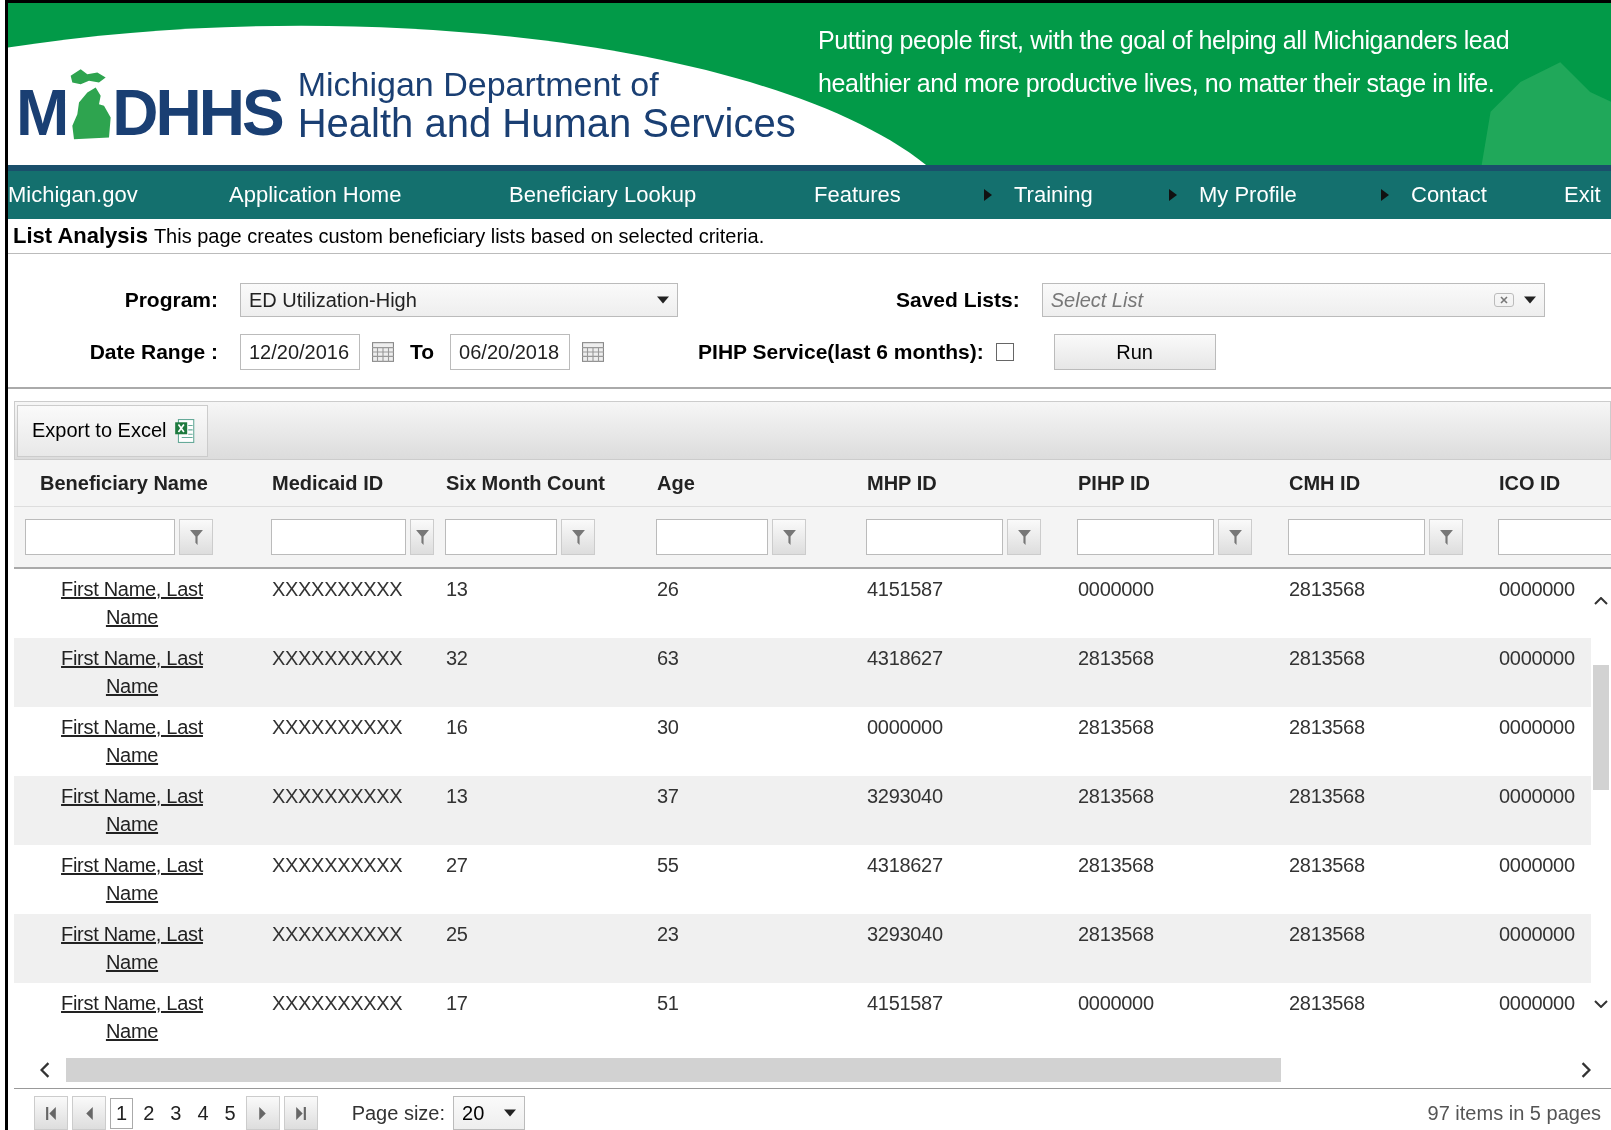  I want to click on table-cell-text: 51, so click(668, 1003).